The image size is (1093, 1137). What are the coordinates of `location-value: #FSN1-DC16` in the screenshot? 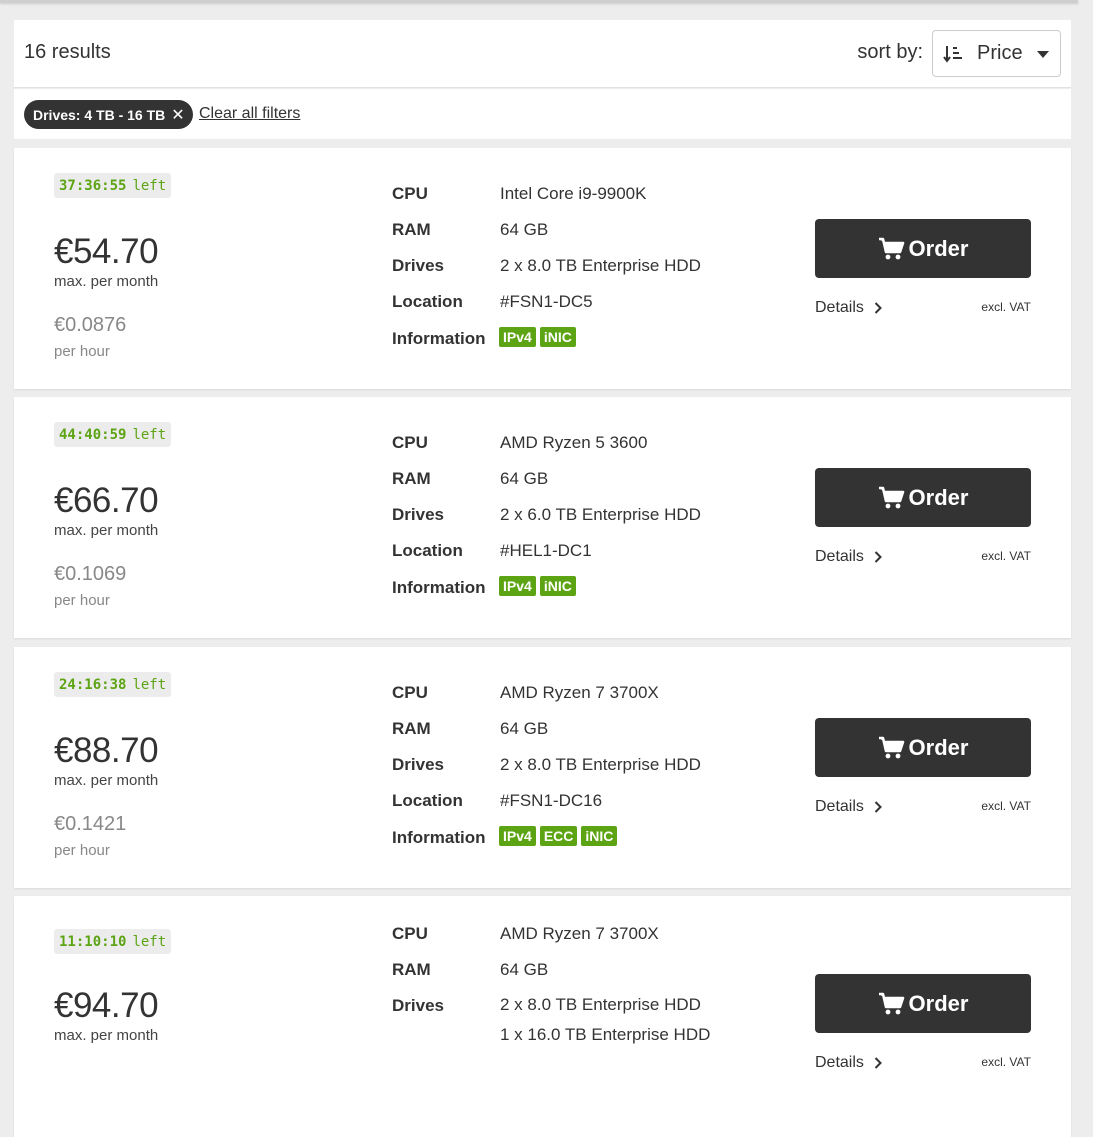 It's located at (551, 800).